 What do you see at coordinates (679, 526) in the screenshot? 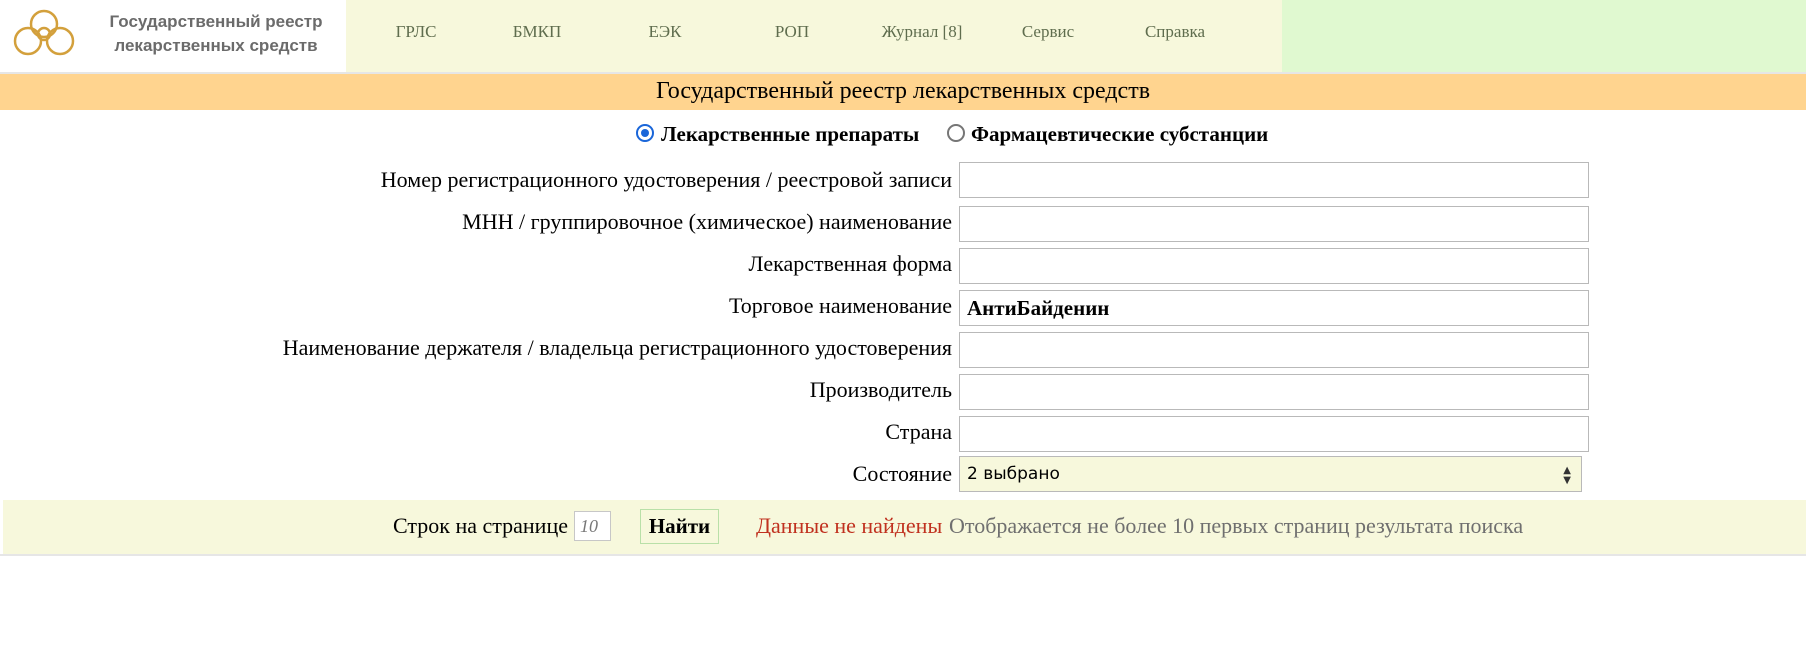
I see `find-button: Найти` at bounding box center [679, 526].